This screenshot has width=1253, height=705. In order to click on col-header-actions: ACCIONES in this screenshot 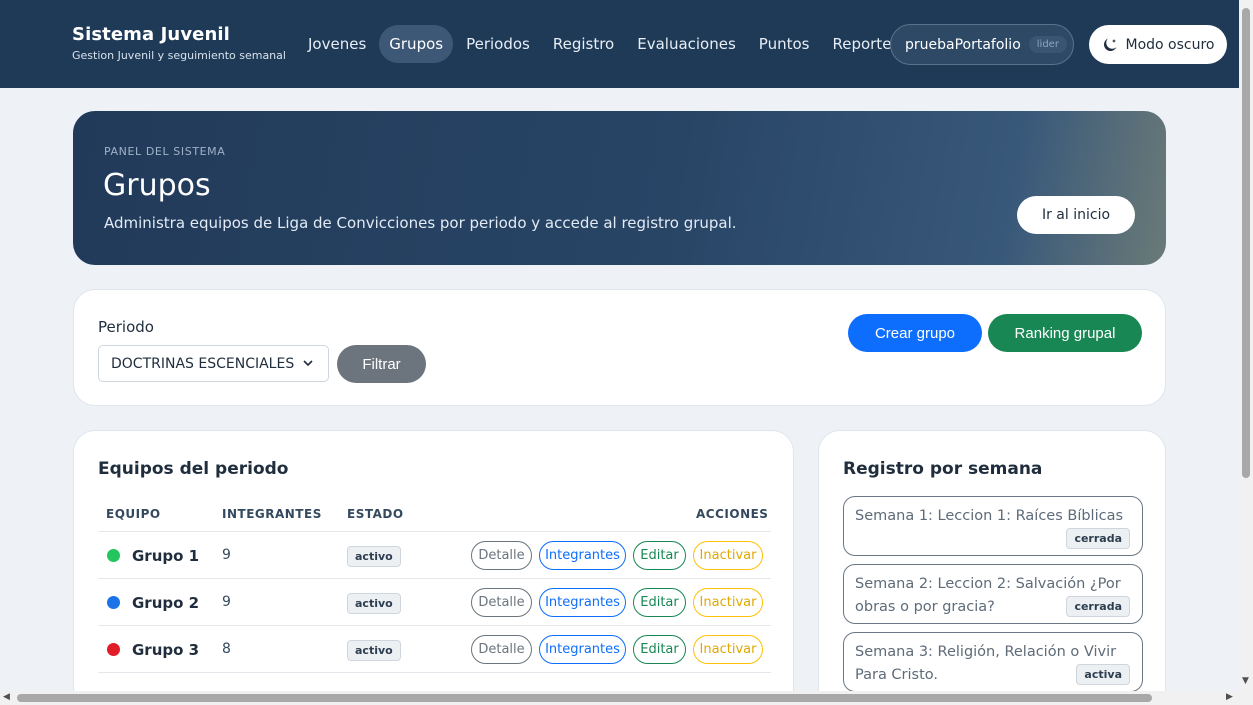, I will do `click(732, 514)`.